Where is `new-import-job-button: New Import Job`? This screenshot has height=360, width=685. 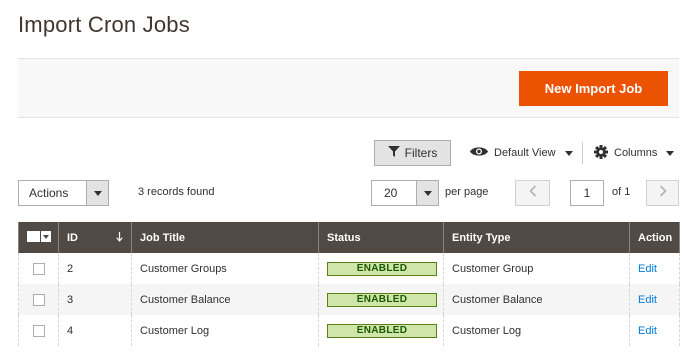
new-import-job-button: New Import Job is located at coordinates (593, 88).